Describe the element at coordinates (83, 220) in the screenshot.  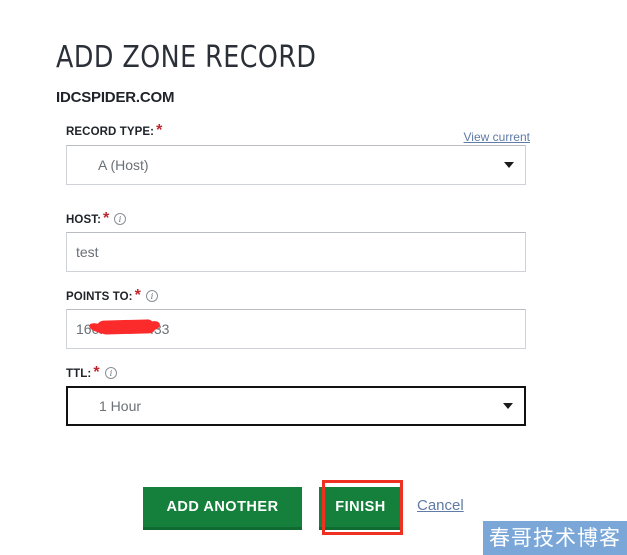
I see `host-label-text: HOST:` at that location.